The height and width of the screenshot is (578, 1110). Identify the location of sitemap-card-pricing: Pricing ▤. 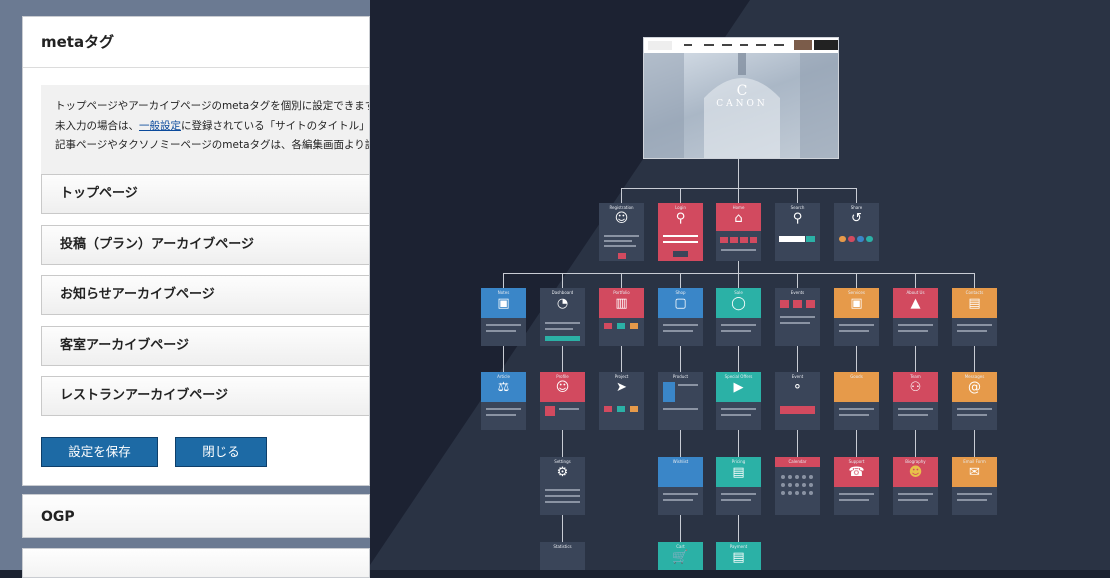
(738, 486).